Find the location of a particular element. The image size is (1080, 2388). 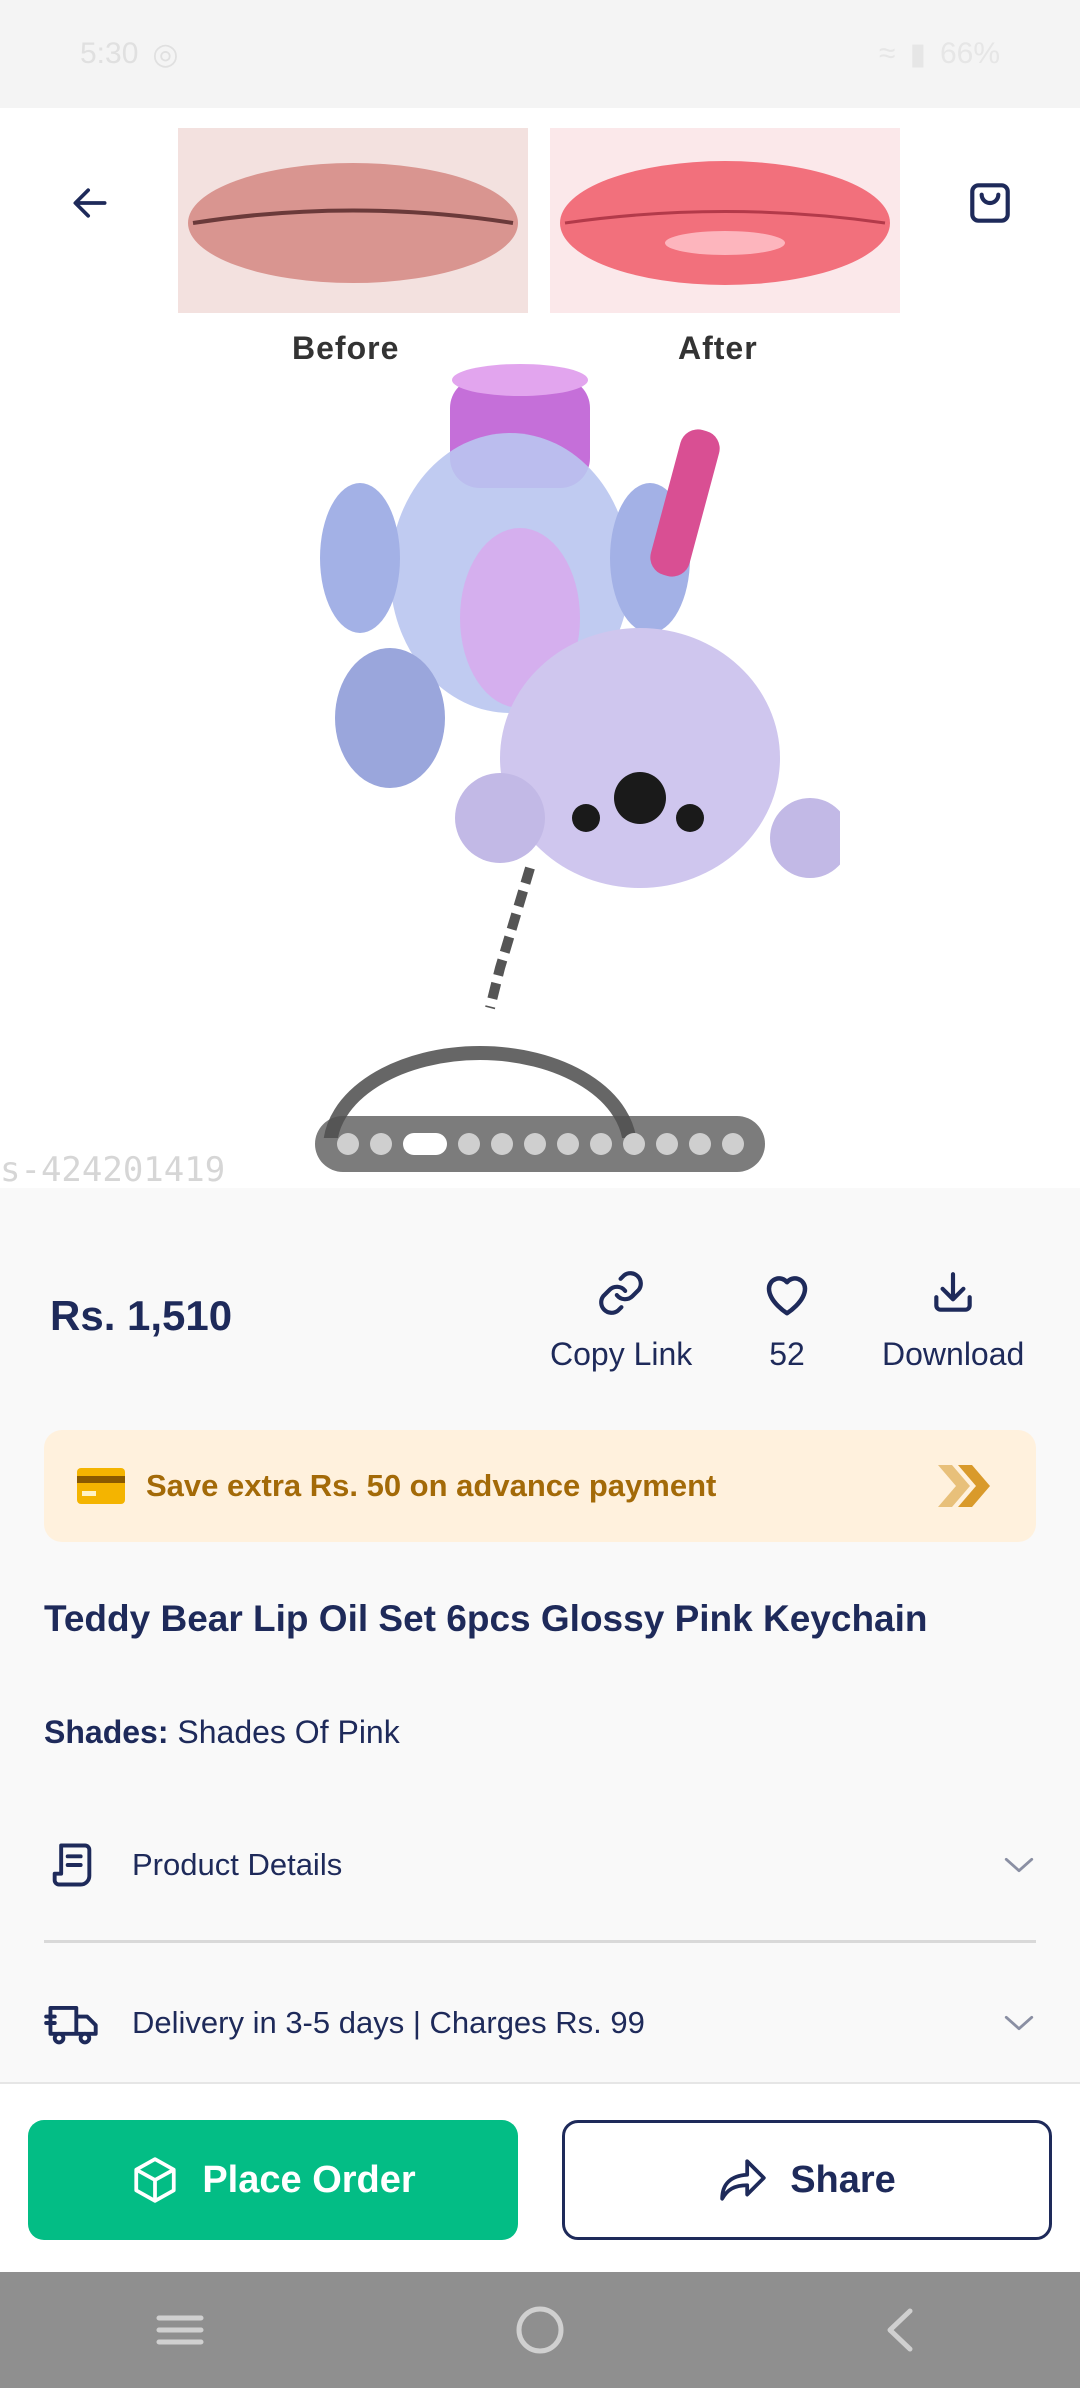

copy-link-button: Copy Link is located at coordinates (621, 1317).